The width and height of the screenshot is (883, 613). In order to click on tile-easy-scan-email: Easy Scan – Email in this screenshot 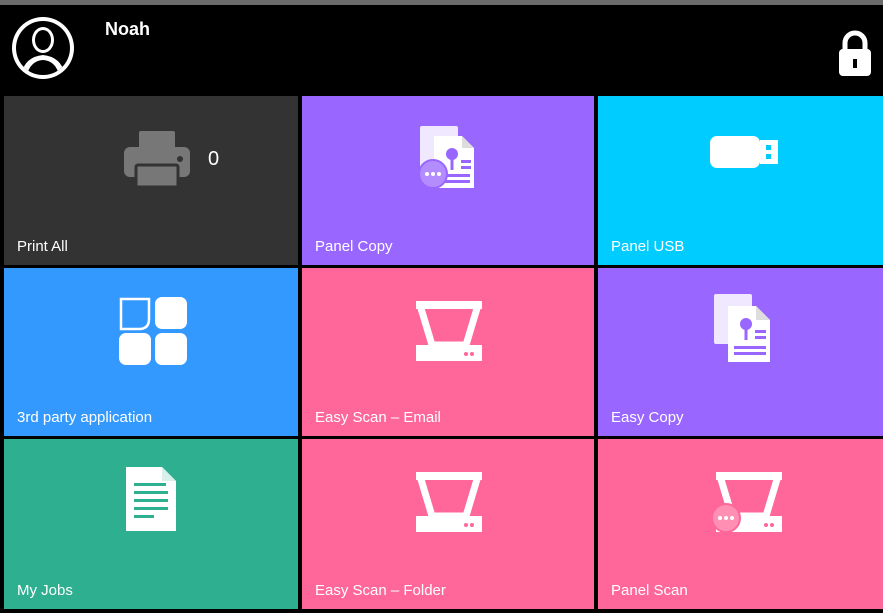, I will do `click(448, 352)`.